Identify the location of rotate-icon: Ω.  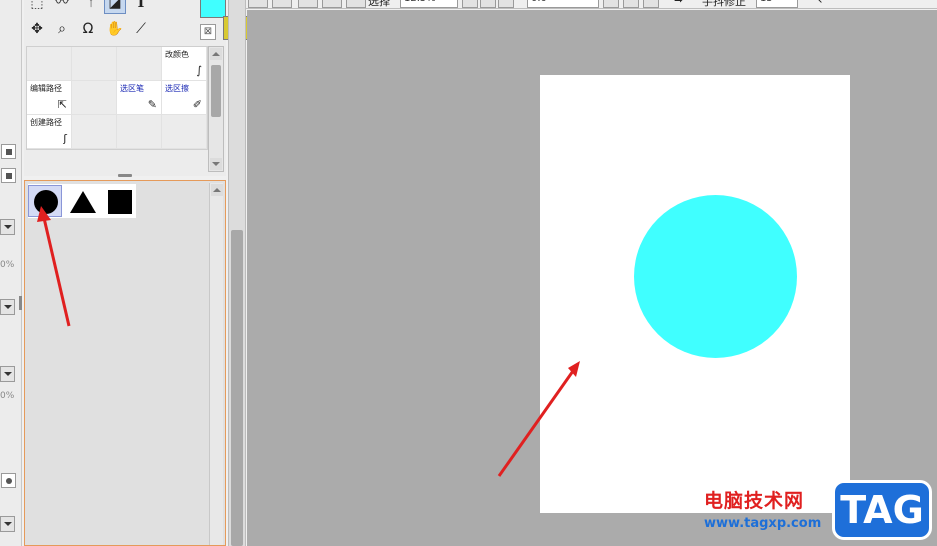
(88, 29).